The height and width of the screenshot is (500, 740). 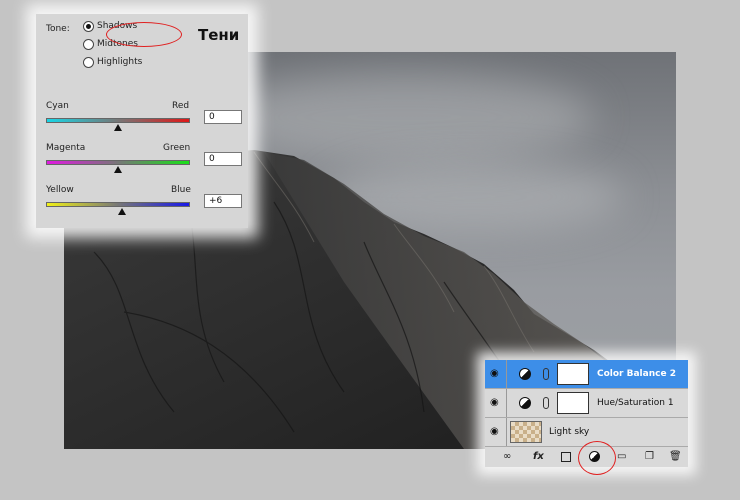 What do you see at coordinates (223, 117) in the screenshot?
I see `cyan-red-value-input: 0` at bounding box center [223, 117].